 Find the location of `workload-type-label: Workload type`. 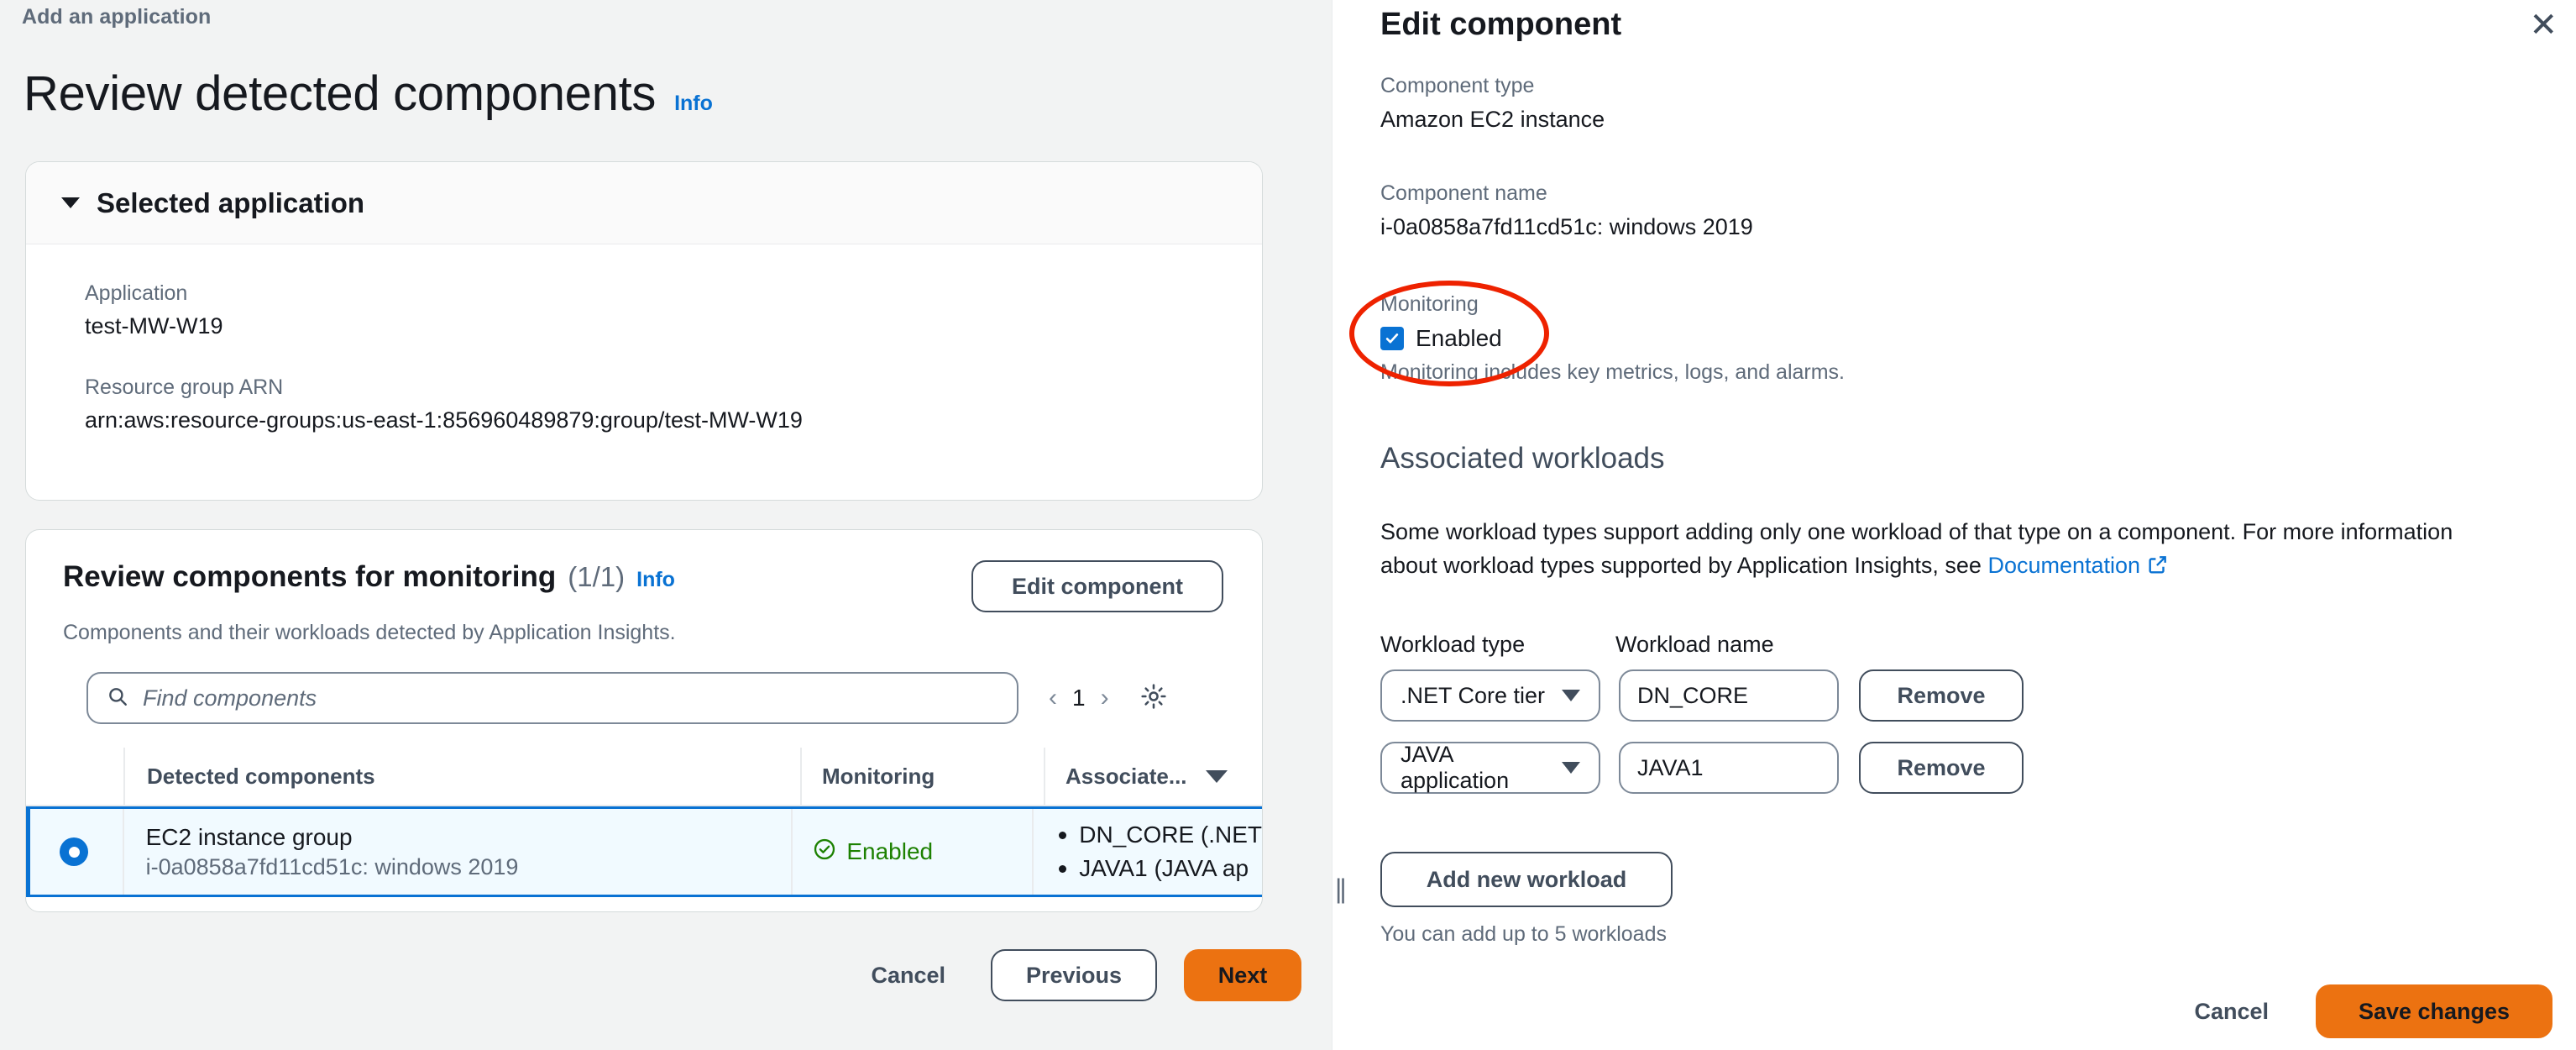

workload-type-label: Workload type is located at coordinates (1453, 644).